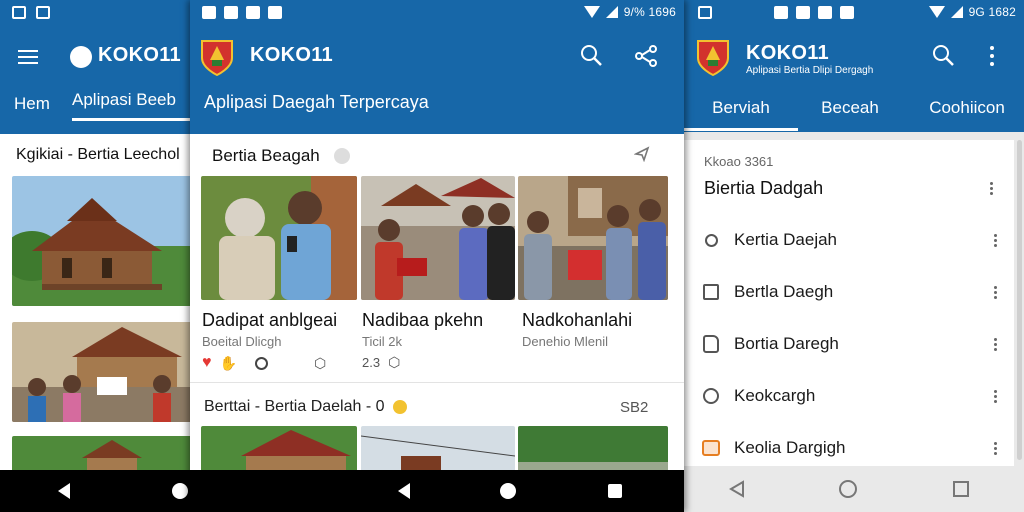  What do you see at coordinates (849, 396) in the screenshot?
I see `list-item: Keokcargh` at bounding box center [849, 396].